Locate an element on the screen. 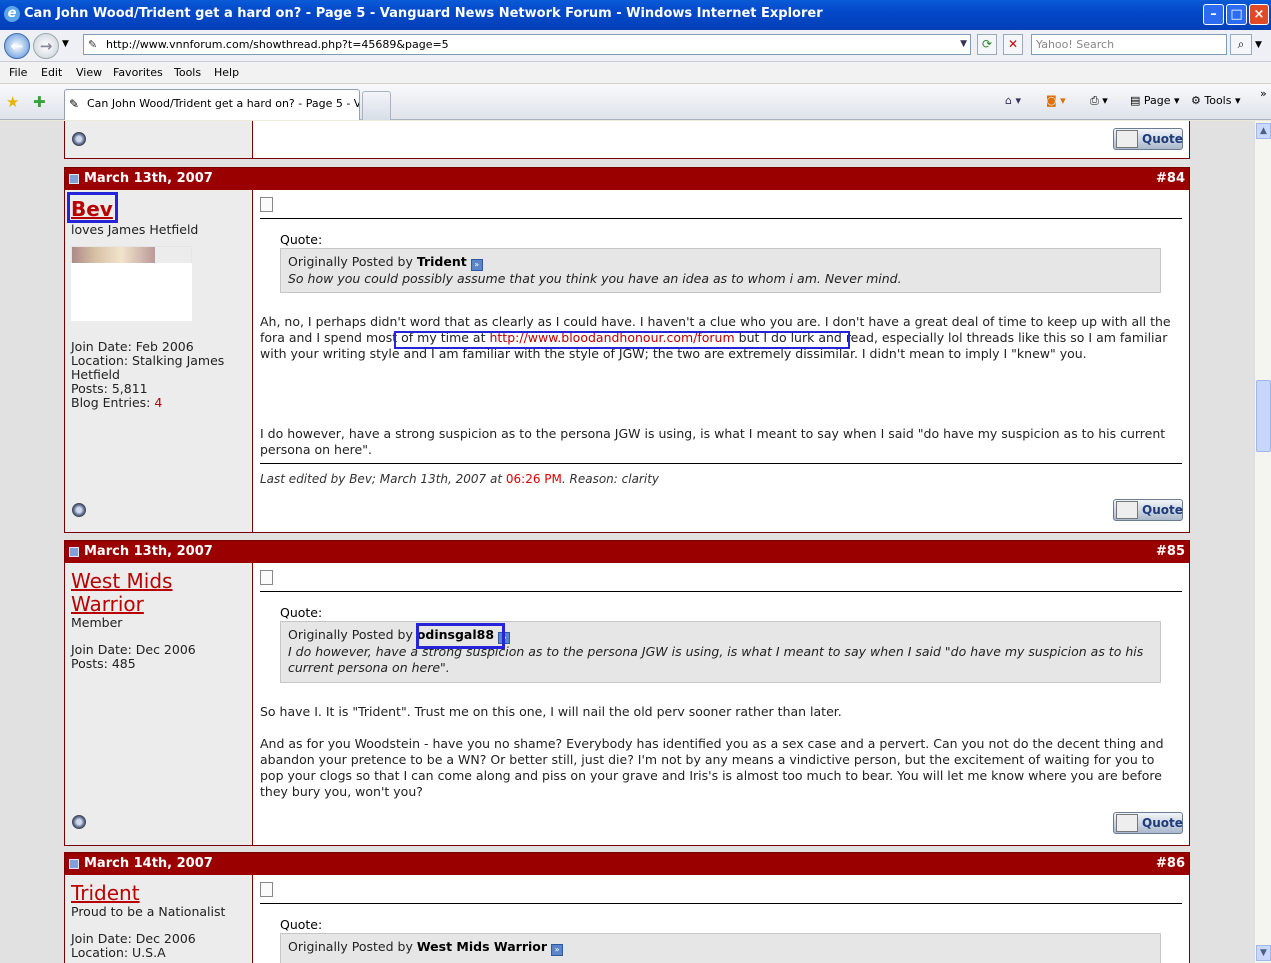 The height and width of the screenshot is (963, 1271). feeds-icon: ◙ ▾ is located at coordinates (1056, 100).